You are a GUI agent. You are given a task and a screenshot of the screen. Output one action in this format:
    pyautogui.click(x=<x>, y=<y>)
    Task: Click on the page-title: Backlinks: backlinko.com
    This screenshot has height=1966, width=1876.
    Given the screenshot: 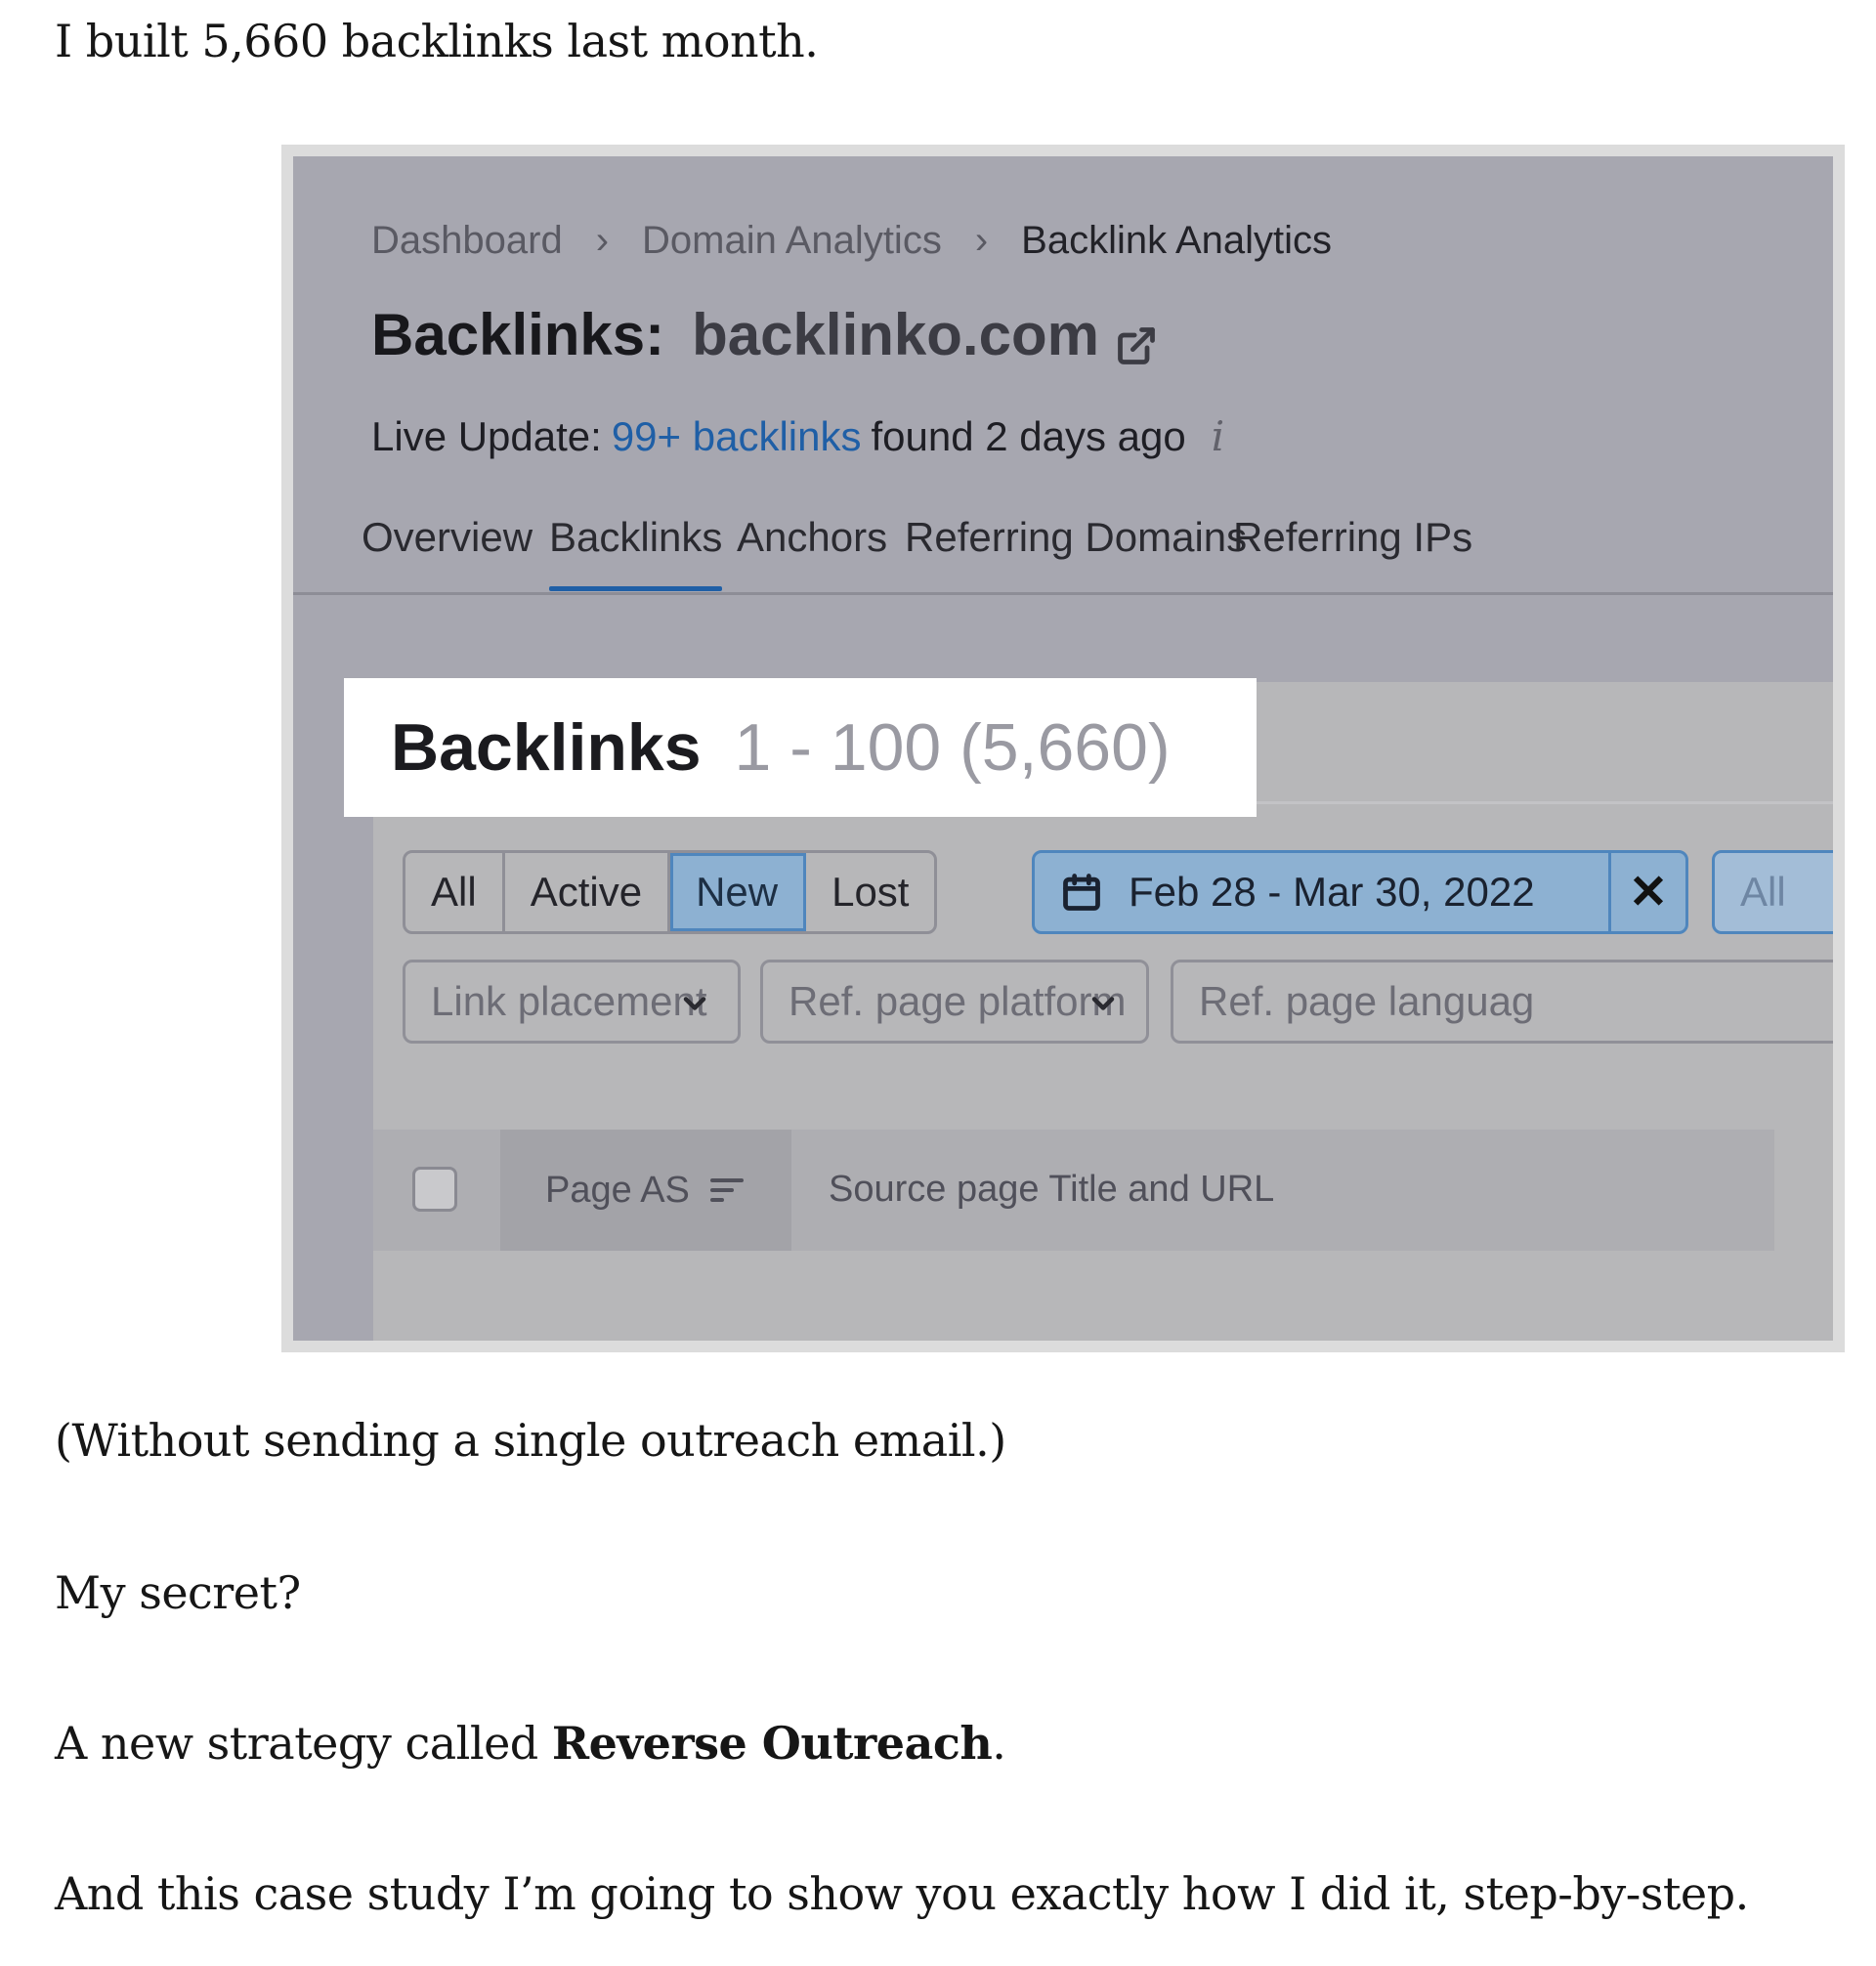 What is the action you would take?
    pyautogui.click(x=764, y=334)
    